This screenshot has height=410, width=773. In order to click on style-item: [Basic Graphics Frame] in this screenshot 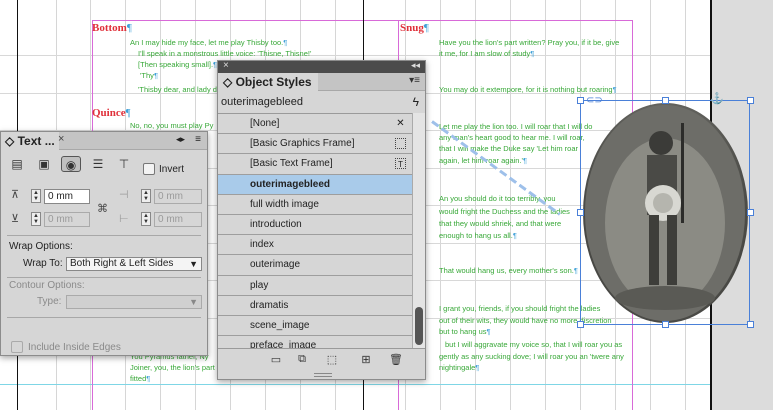, I will do `click(315, 144)`.